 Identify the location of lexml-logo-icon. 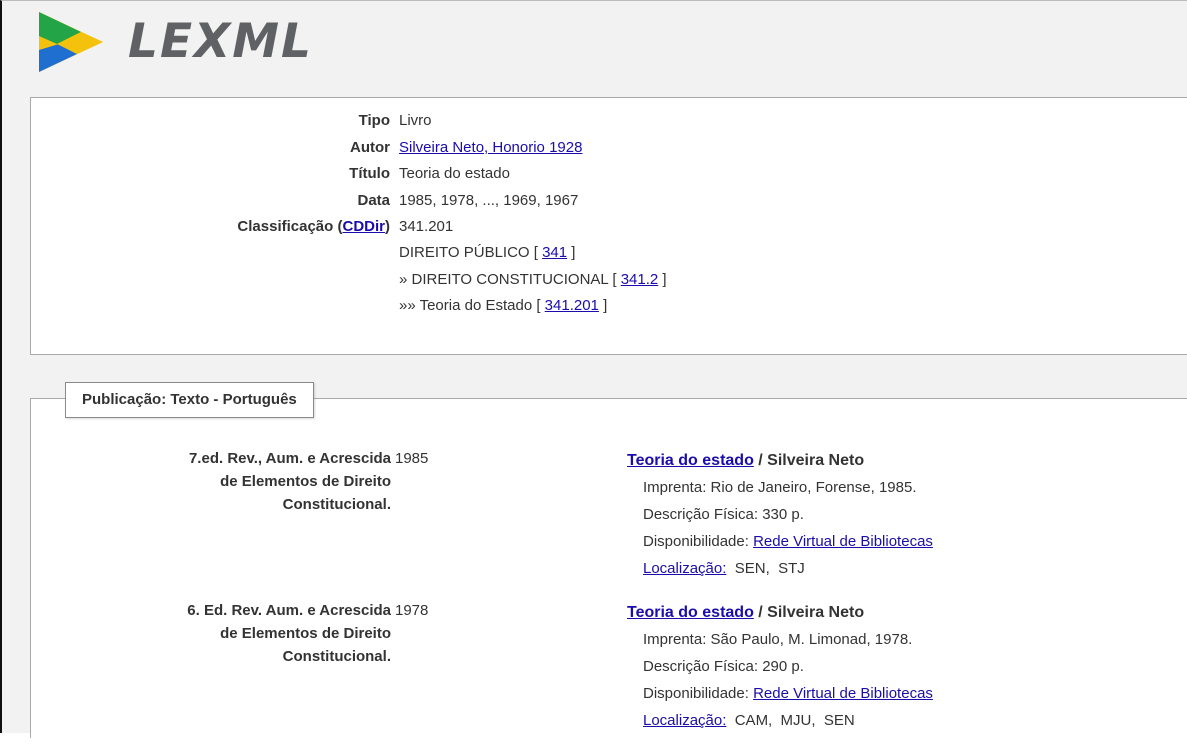
(71, 42).